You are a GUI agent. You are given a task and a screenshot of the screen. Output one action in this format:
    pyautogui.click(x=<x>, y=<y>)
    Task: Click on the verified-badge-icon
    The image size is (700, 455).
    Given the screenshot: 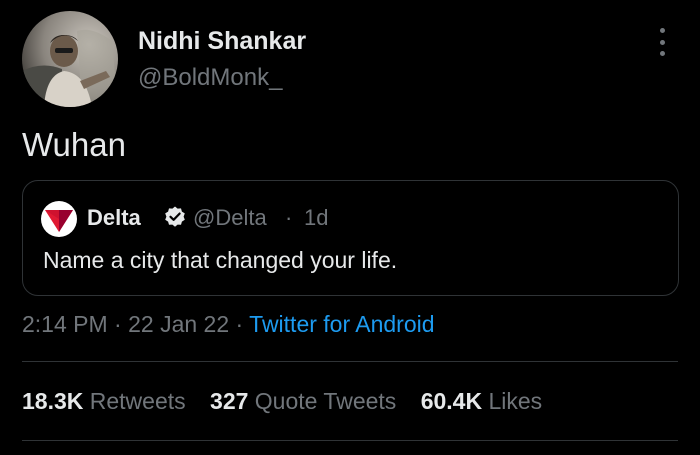 What is the action you would take?
    pyautogui.click(x=175, y=217)
    